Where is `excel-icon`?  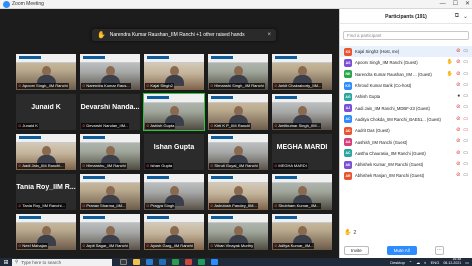 excel-icon is located at coordinates (175, 262).